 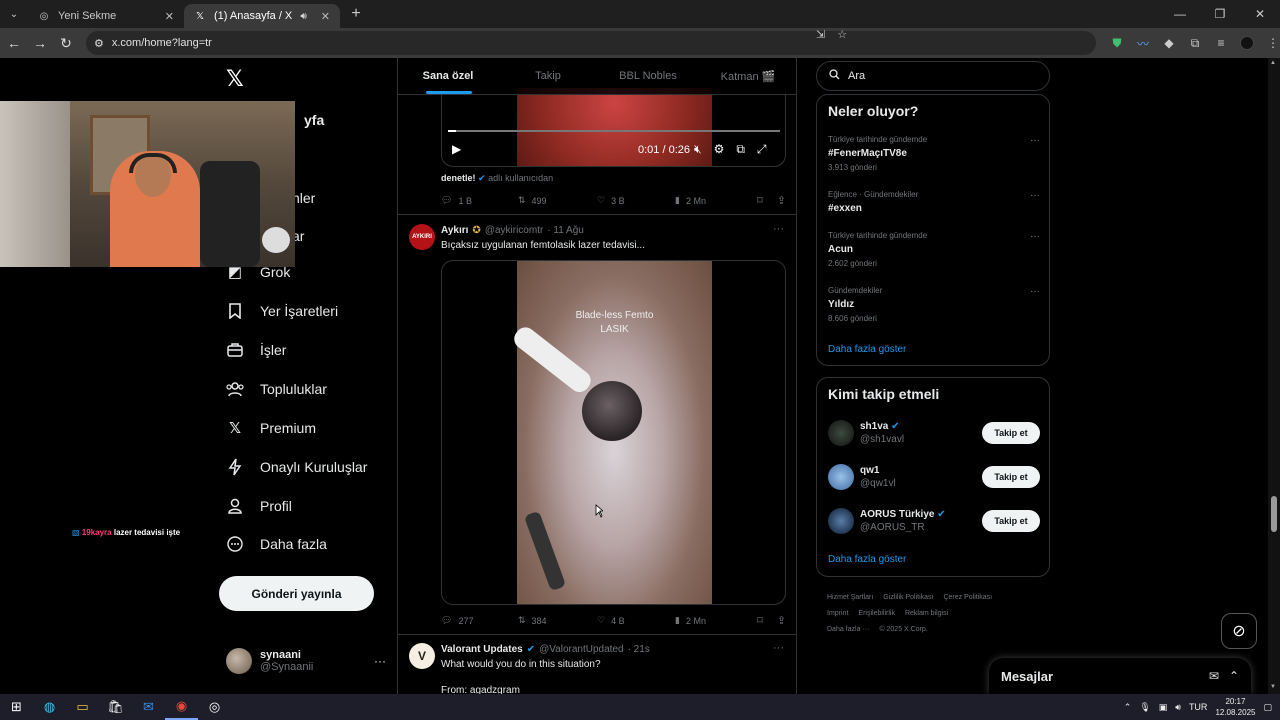 What do you see at coordinates (14, 14) in the screenshot?
I see `tab-search-icon: ⌄` at bounding box center [14, 14].